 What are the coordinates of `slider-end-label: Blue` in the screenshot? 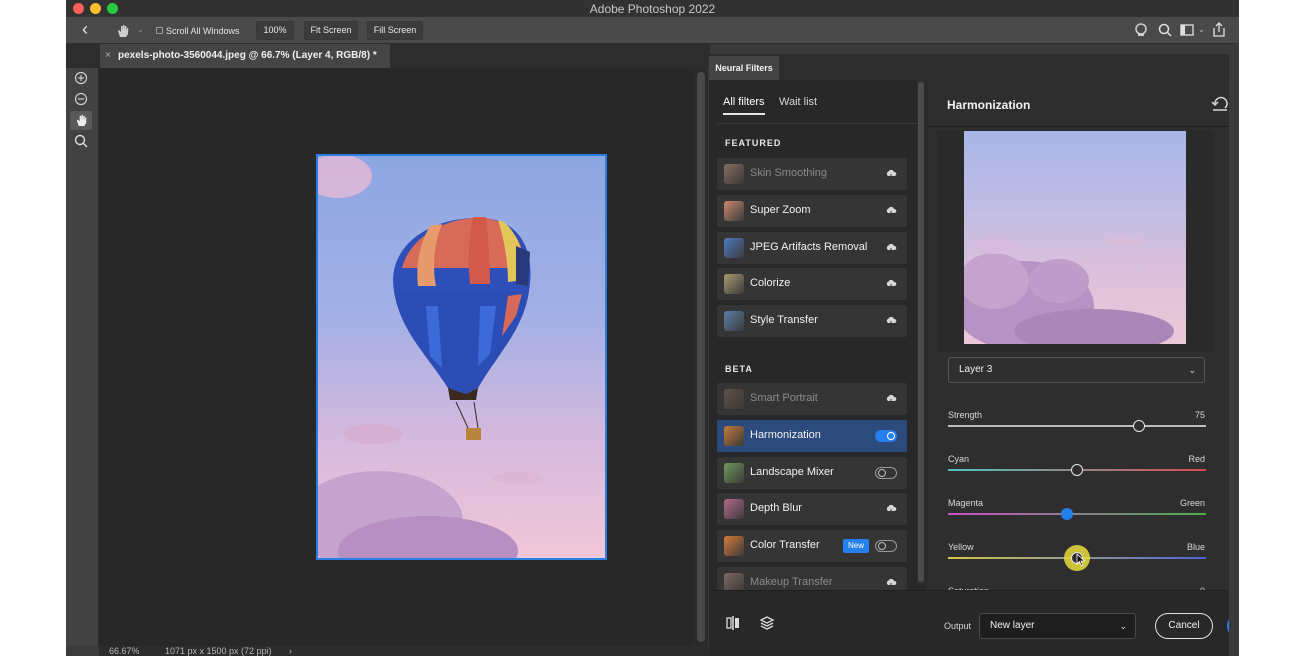 It's located at (1195, 547).